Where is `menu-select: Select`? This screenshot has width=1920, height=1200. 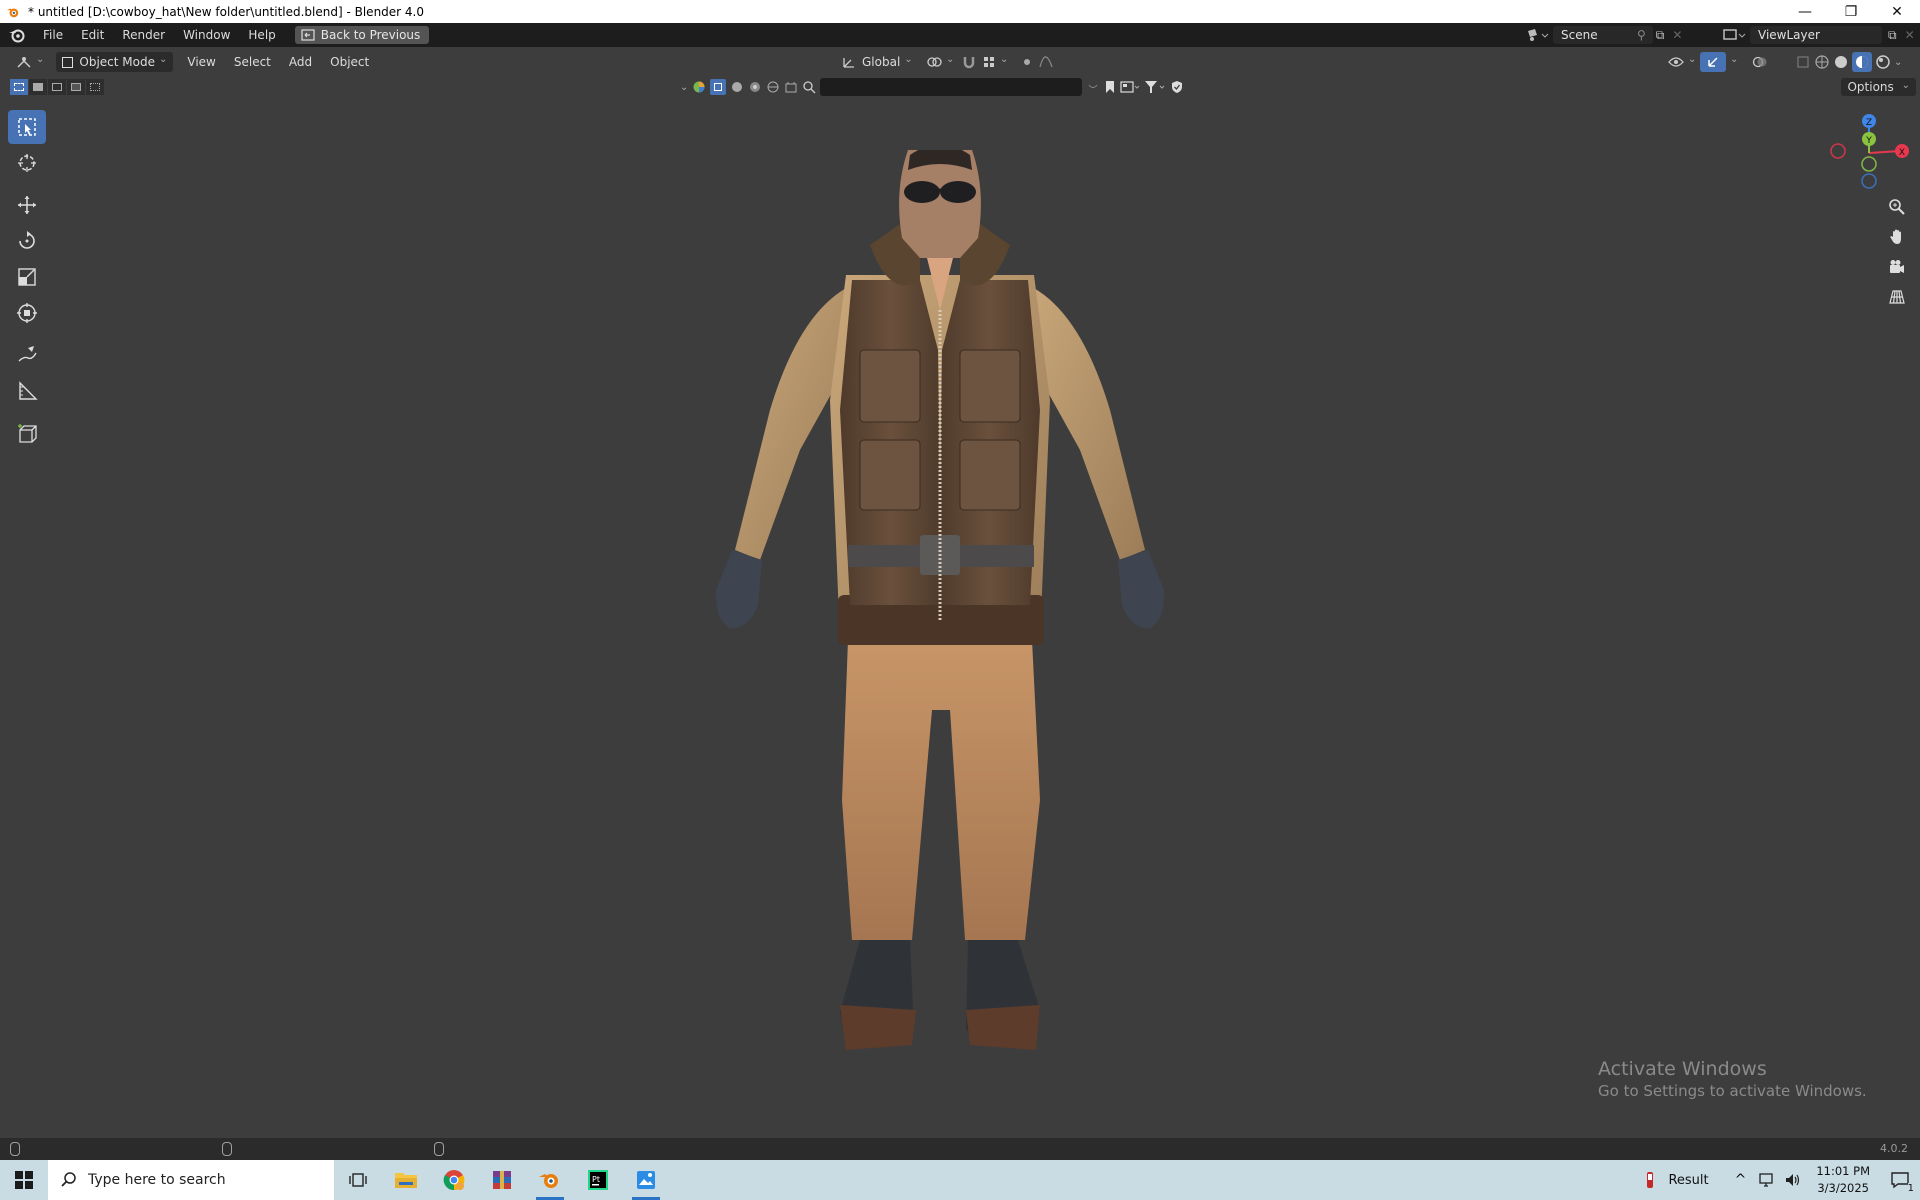
menu-select: Select is located at coordinates (252, 62).